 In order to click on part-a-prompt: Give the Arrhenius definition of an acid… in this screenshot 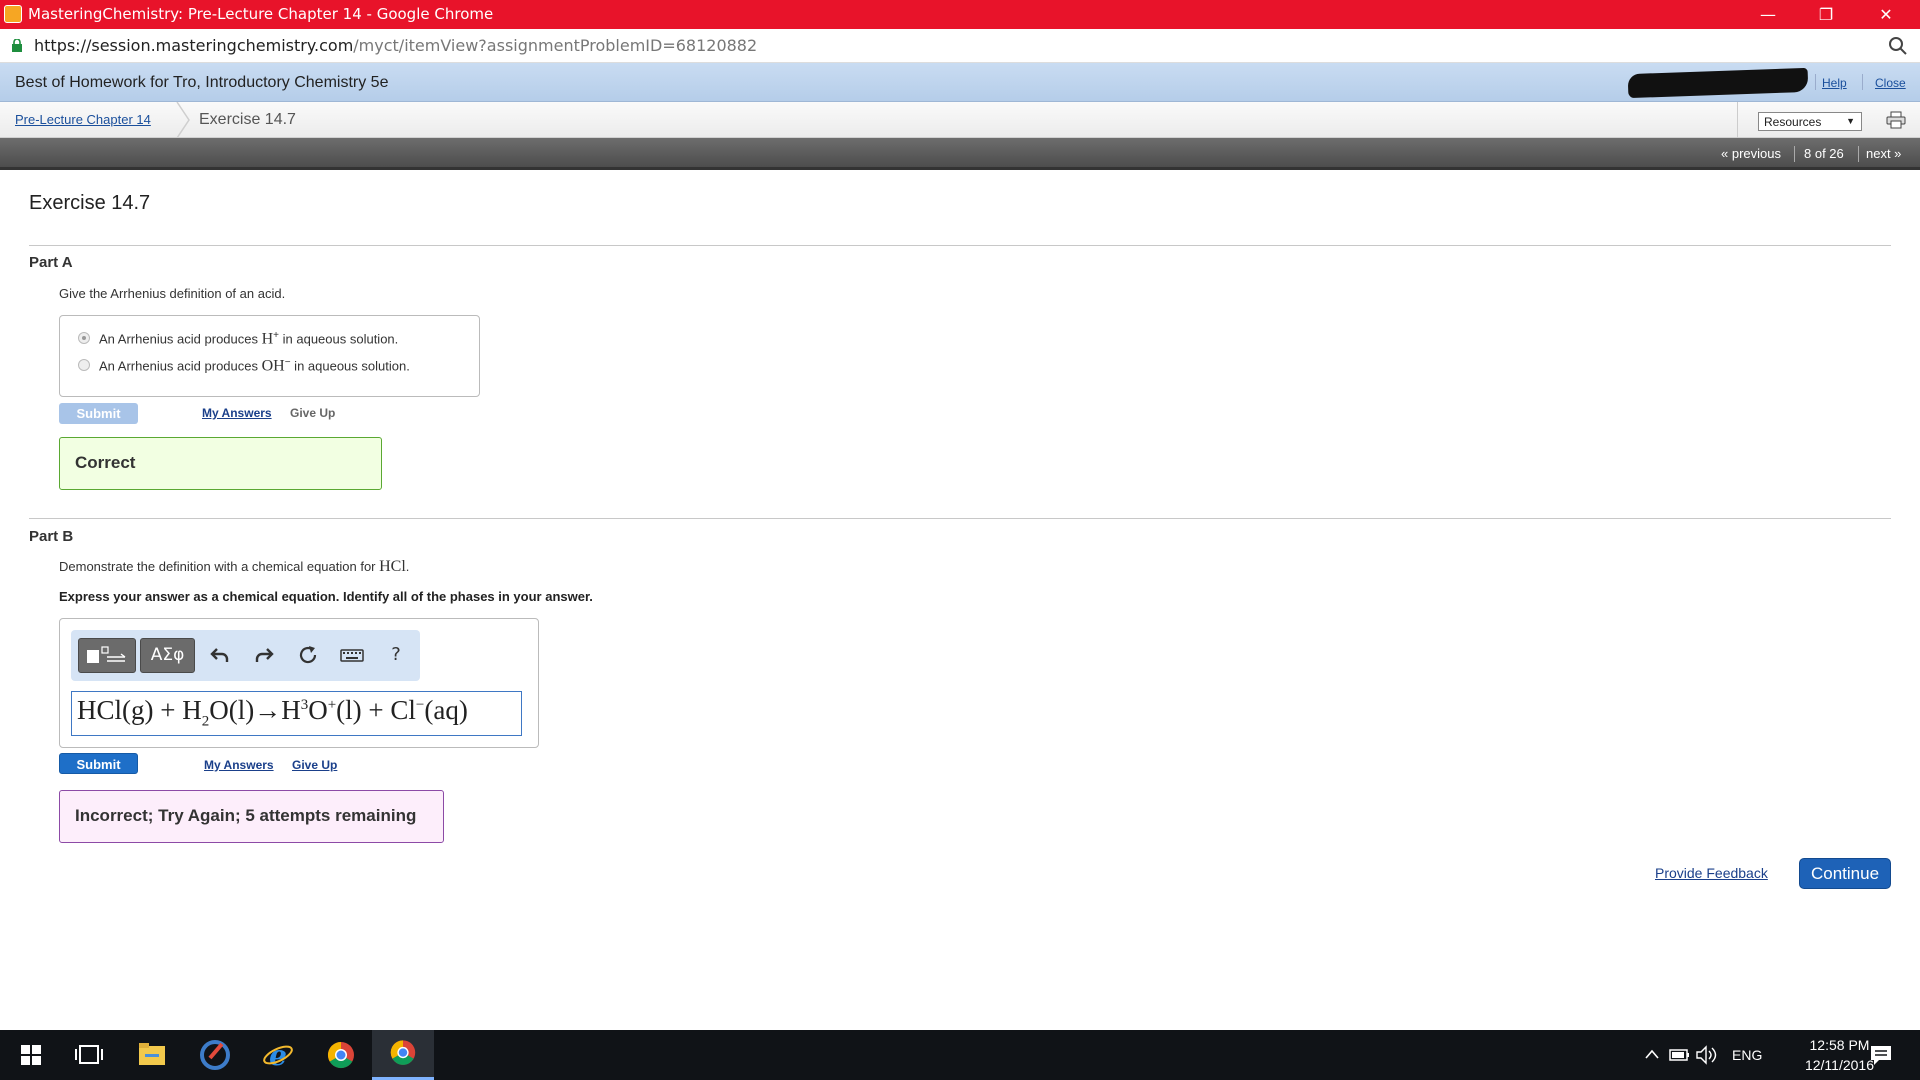, I will do `click(172, 293)`.